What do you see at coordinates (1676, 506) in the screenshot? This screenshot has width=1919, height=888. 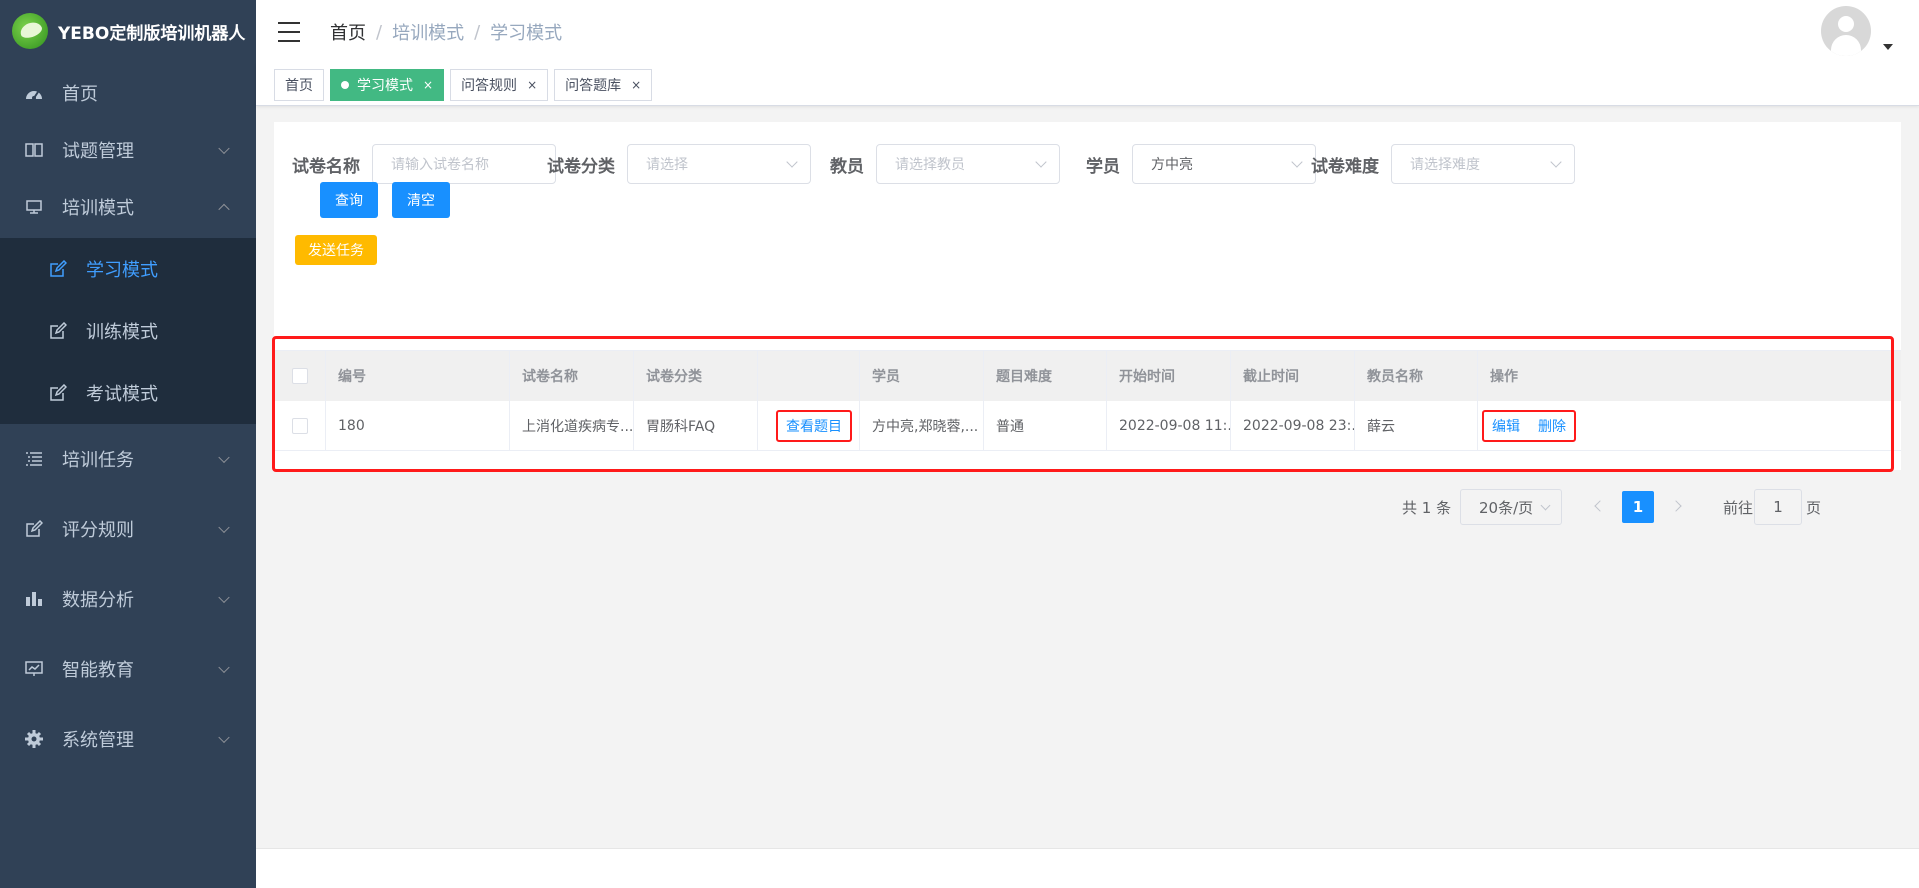 I see `next-page-icon` at bounding box center [1676, 506].